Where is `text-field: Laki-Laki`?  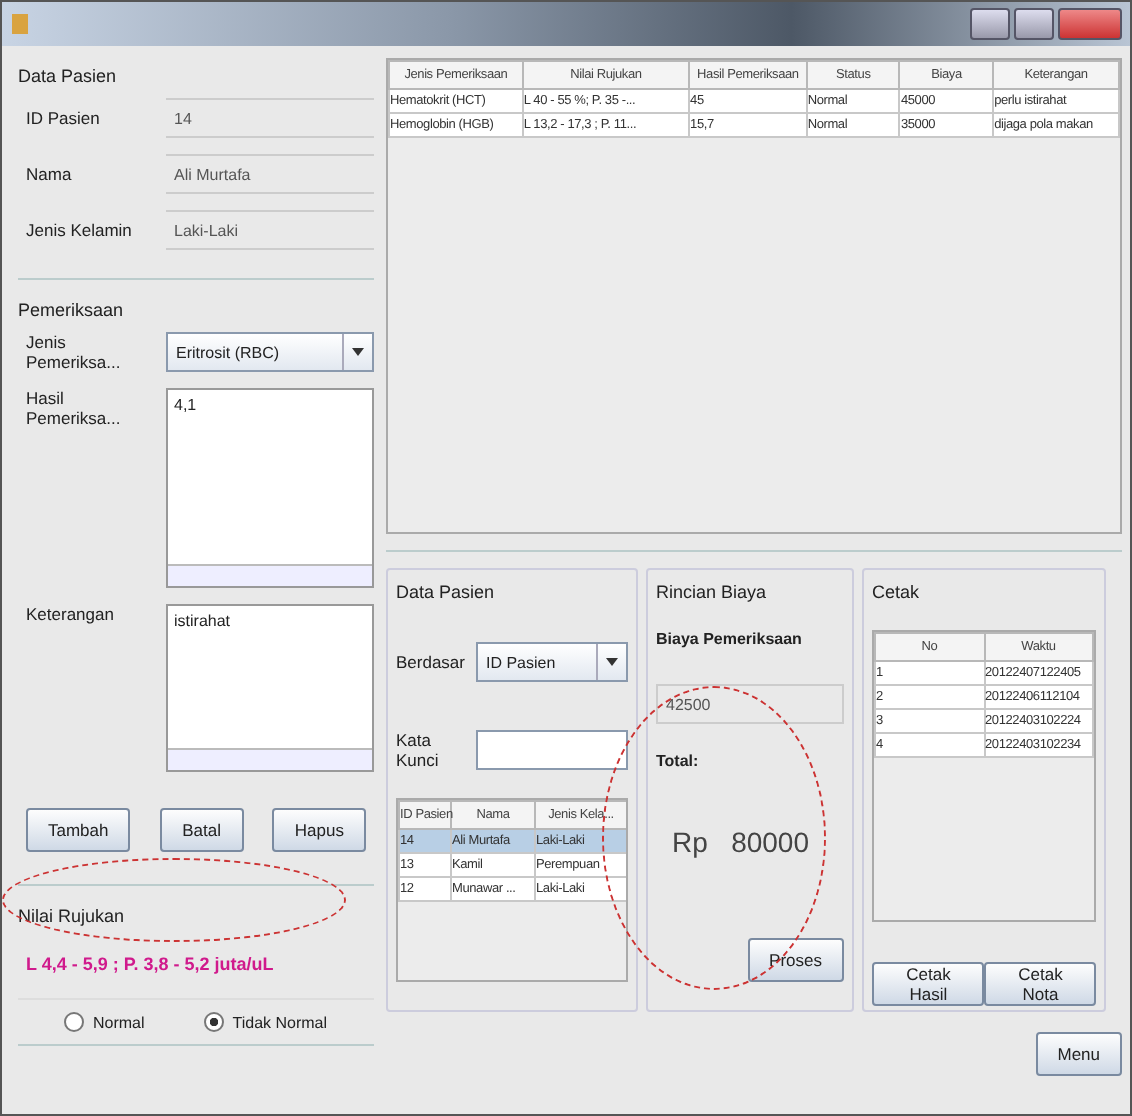 text-field: Laki-Laki is located at coordinates (270, 230).